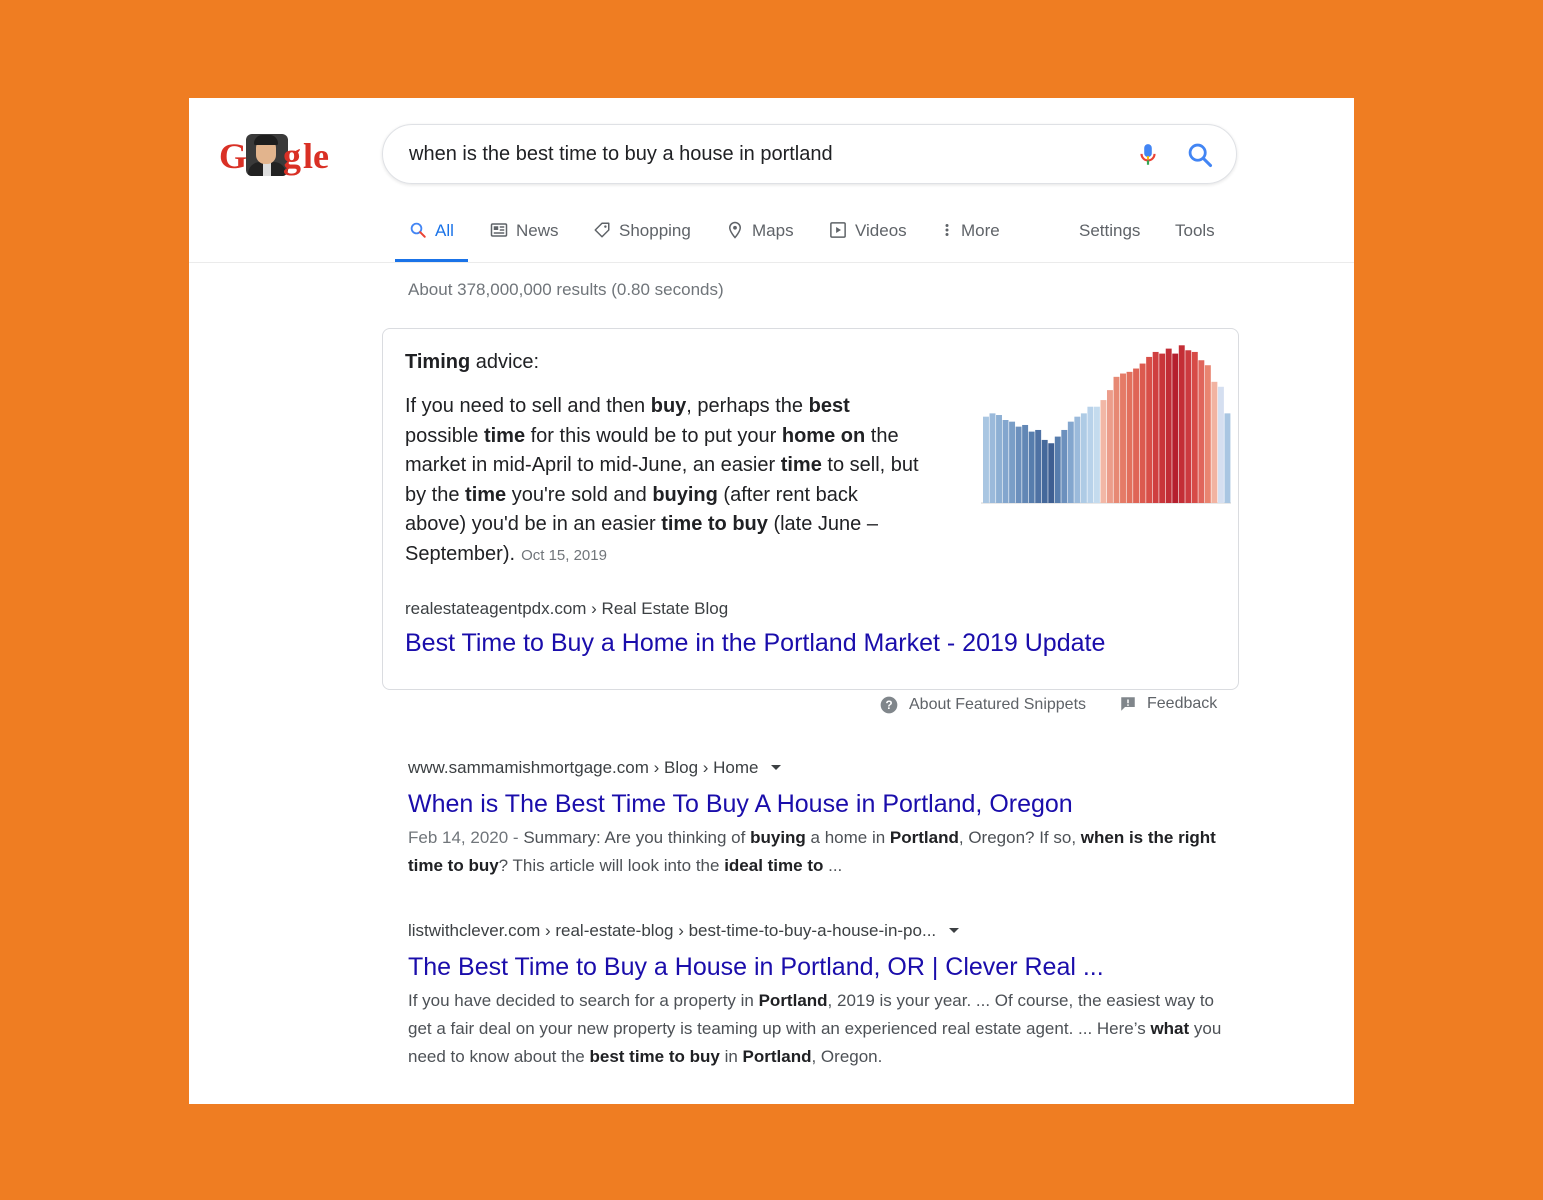  What do you see at coordinates (524, 240) in the screenshot?
I see `tab-news: News` at bounding box center [524, 240].